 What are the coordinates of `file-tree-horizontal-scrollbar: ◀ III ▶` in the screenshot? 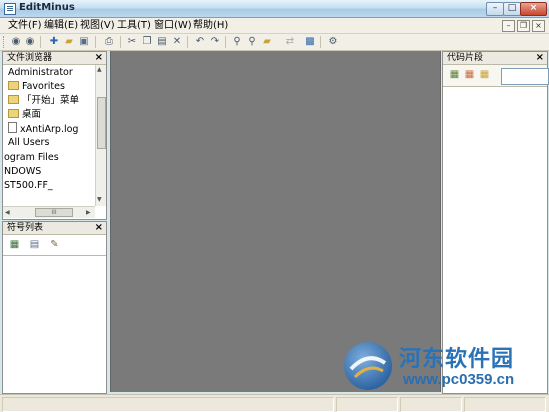 It's located at (49, 212).